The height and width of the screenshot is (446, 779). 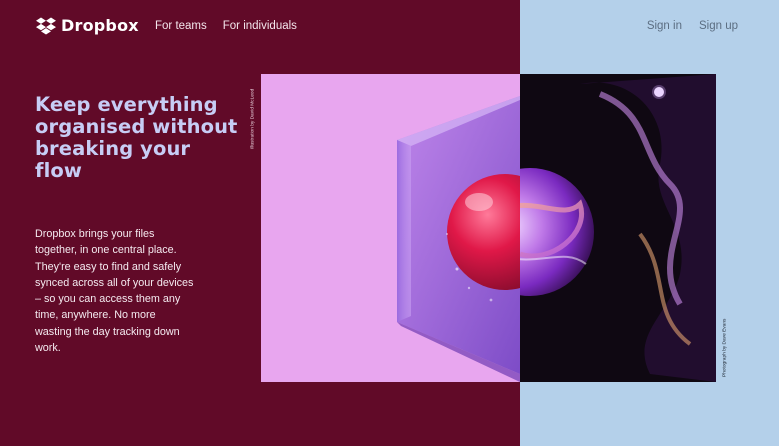 I want to click on illustration-credit: Illustration by David McLeod, so click(x=253, y=114).